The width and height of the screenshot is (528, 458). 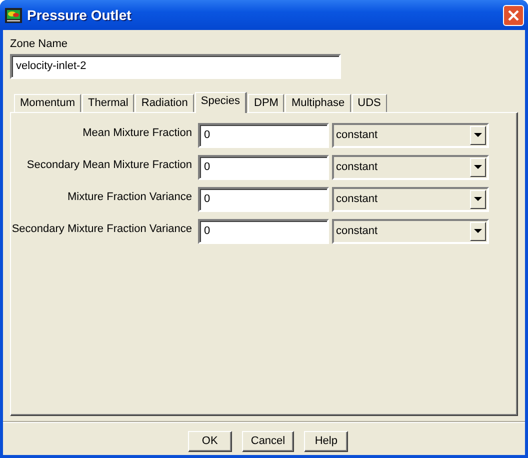 What do you see at coordinates (266, 103) in the screenshot?
I see `tab: DPM` at bounding box center [266, 103].